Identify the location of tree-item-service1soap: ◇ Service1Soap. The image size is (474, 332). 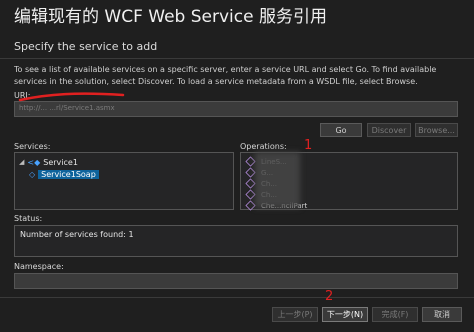
(131, 174).